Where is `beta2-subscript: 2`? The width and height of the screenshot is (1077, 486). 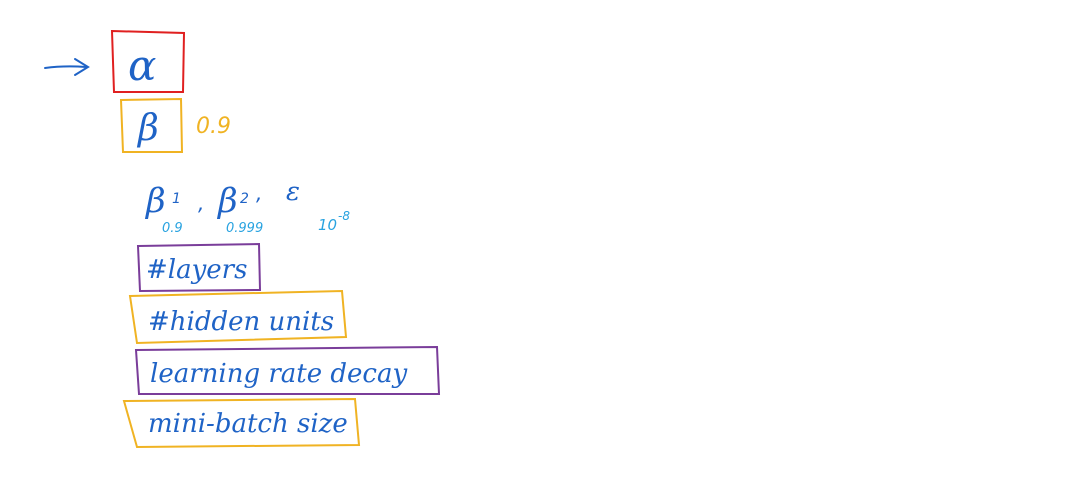 beta2-subscript: 2 is located at coordinates (244, 199).